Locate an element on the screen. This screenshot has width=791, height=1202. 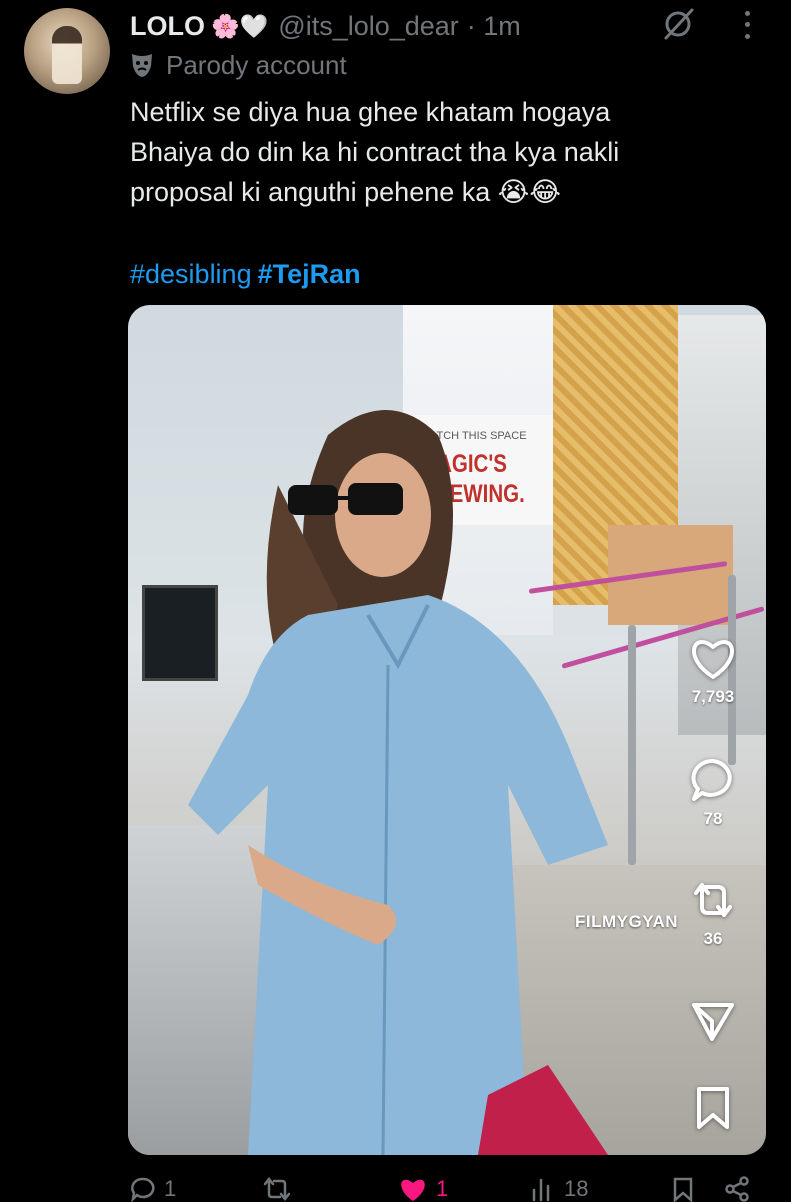
views-action: 18 is located at coordinates (559, 1189).